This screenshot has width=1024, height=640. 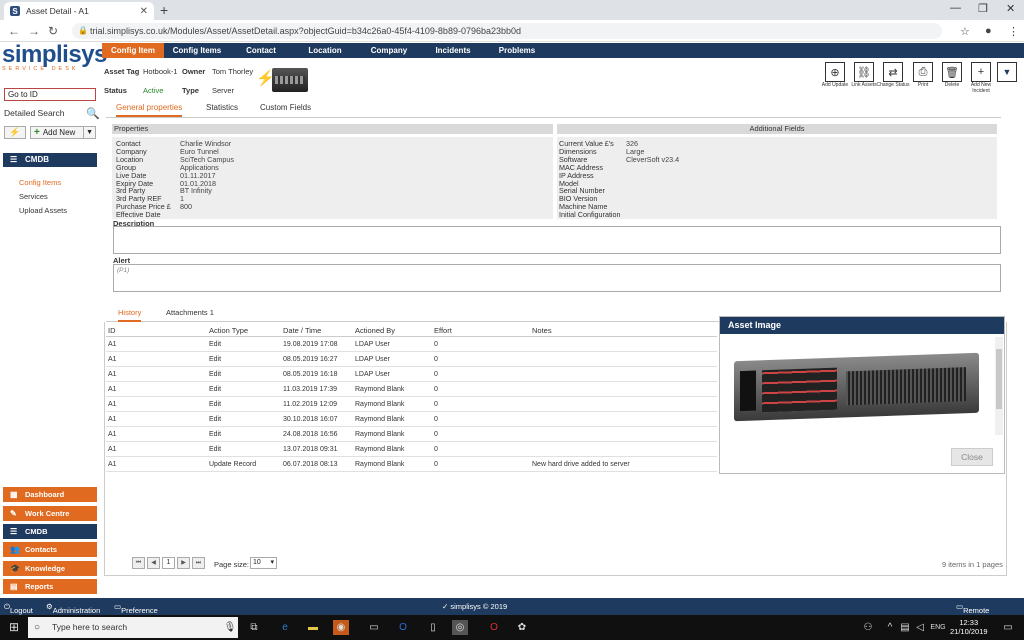 What do you see at coordinates (198, 563) in the screenshot?
I see `last-page-button: ⏭` at bounding box center [198, 563].